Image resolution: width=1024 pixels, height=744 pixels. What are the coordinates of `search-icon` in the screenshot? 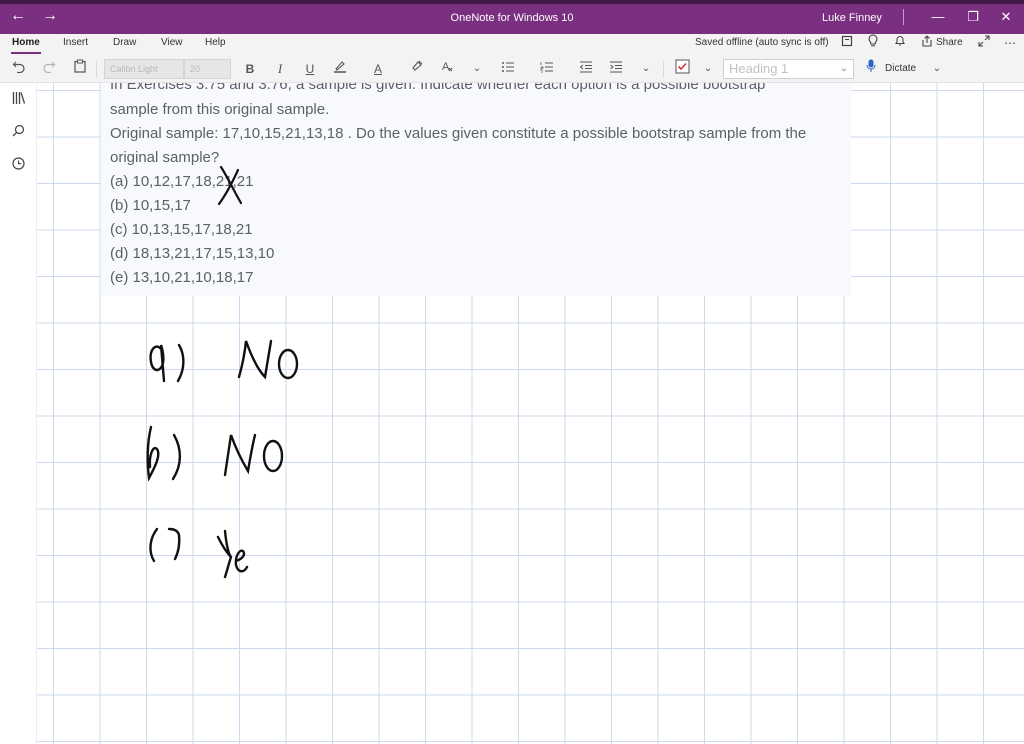 It's located at (18, 132).